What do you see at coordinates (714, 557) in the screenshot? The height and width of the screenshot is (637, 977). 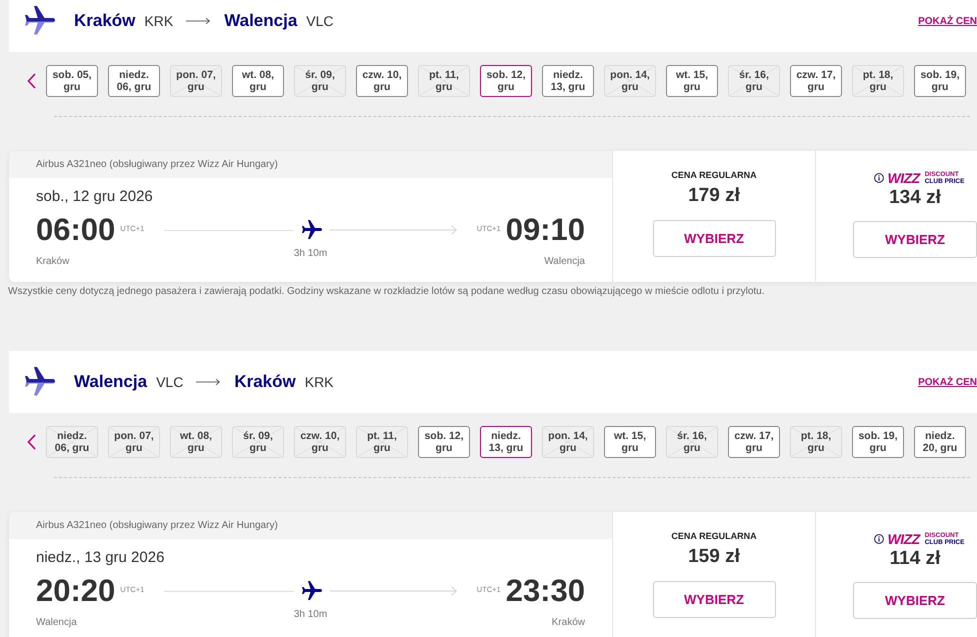 I see `fare-price: 159 zł` at bounding box center [714, 557].